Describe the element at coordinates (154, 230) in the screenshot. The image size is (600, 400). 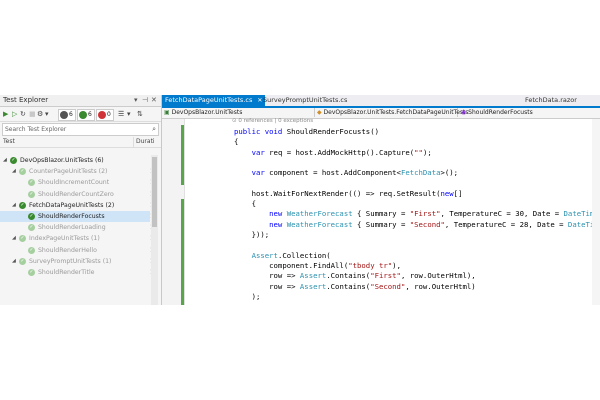
I see `test-list-scrollbar` at that location.